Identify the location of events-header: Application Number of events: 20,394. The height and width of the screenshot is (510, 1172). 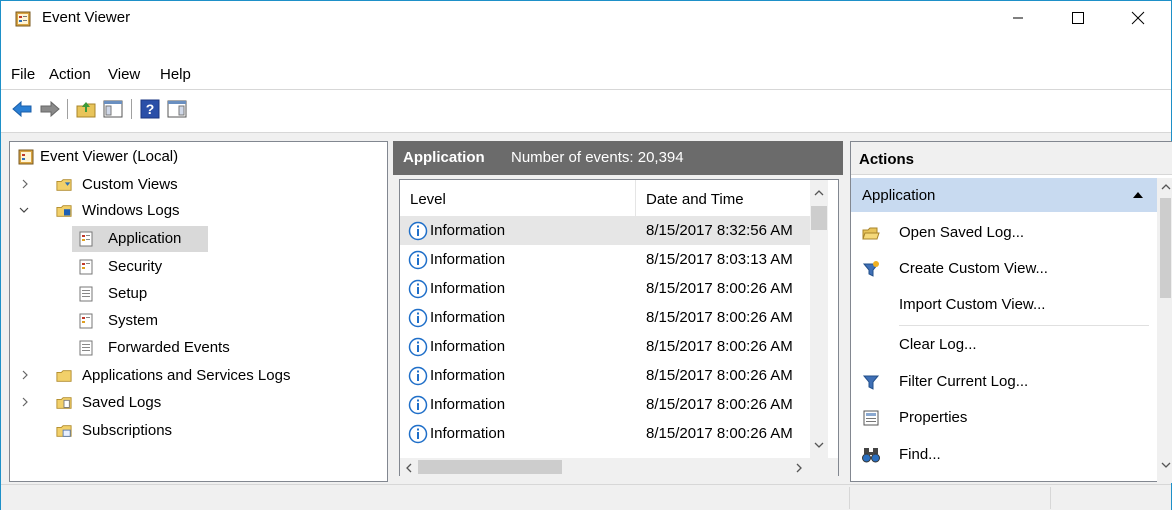
(618, 158).